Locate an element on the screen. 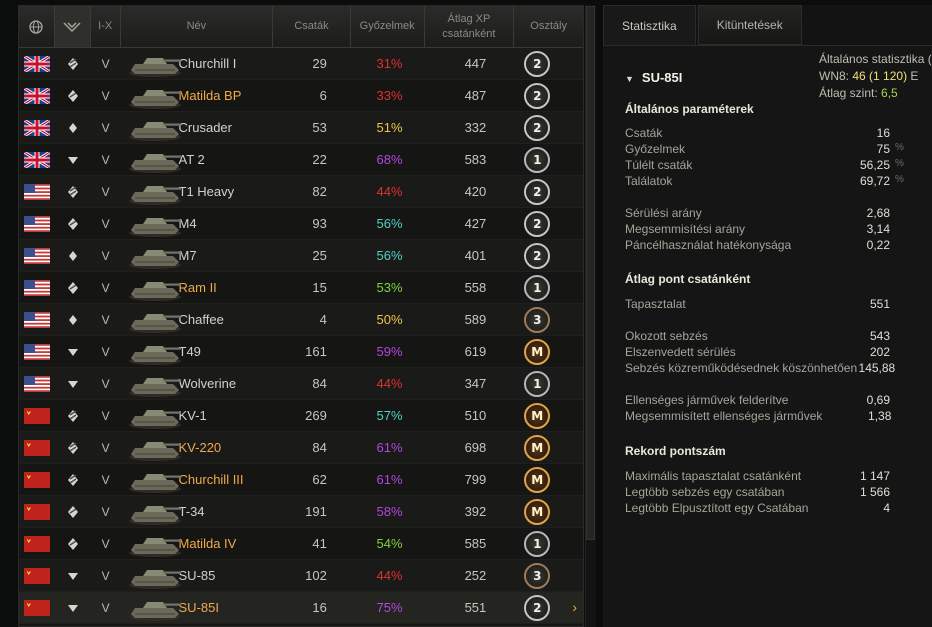 The image size is (932, 627). stat-max-xp: Maximális tapasztalat csatánként 1 147 is located at coordinates (765, 477).